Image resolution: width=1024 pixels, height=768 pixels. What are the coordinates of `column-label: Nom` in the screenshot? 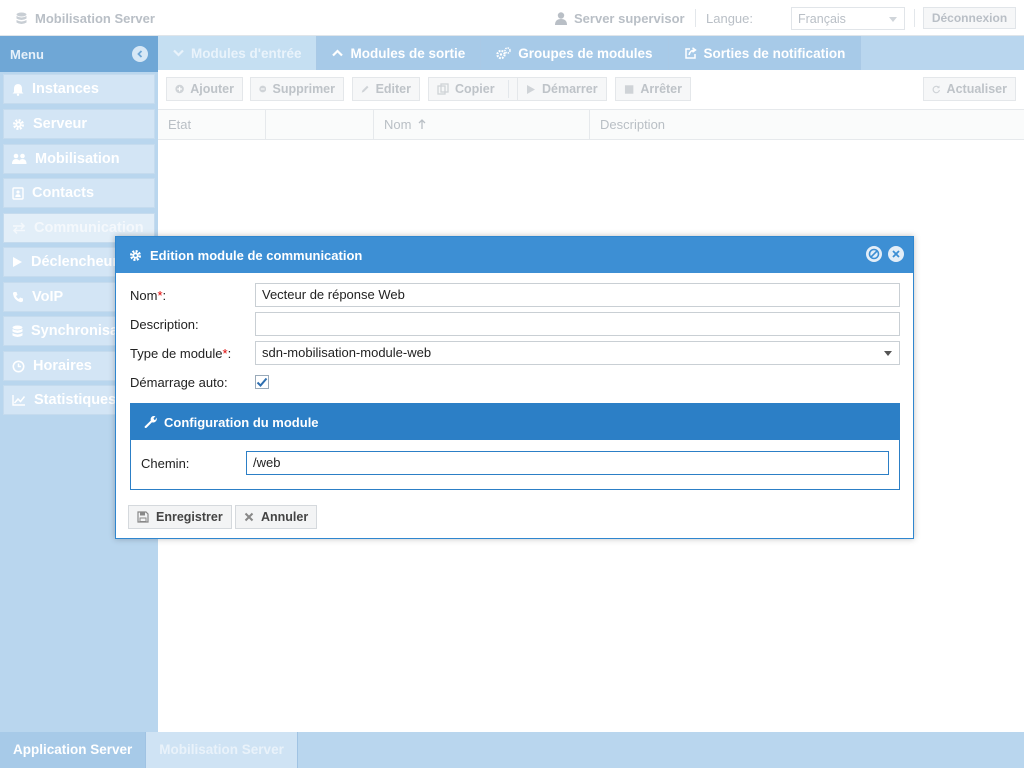 It's located at (398, 124).